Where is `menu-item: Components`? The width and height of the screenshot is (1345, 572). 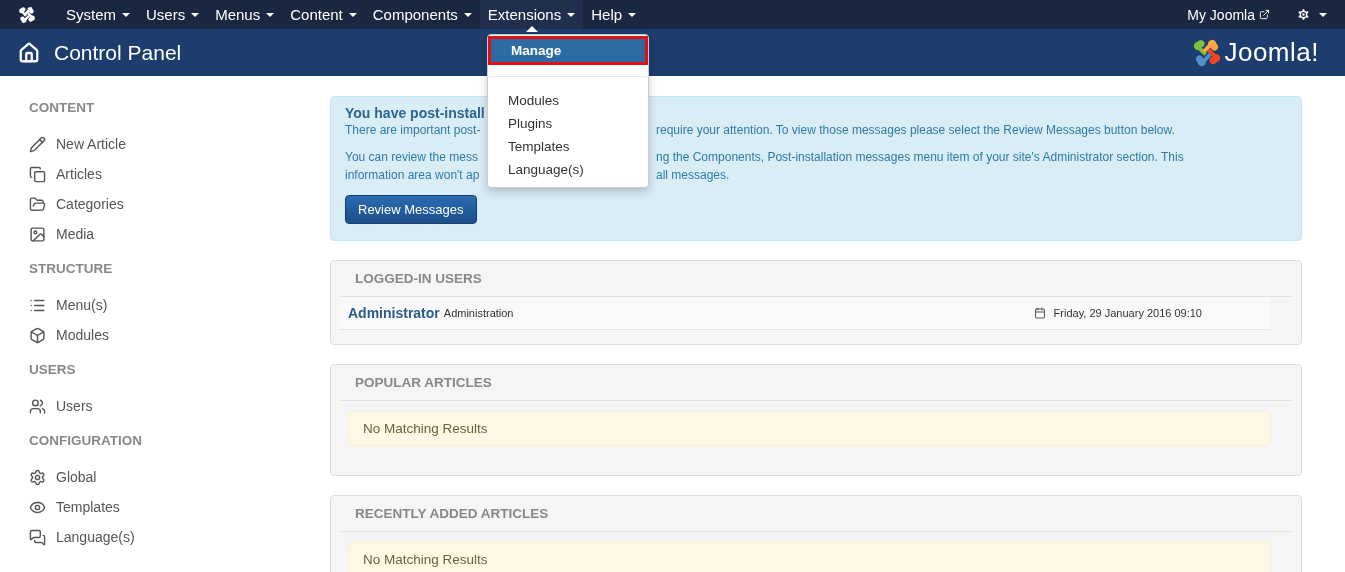 menu-item: Components is located at coordinates (422, 14).